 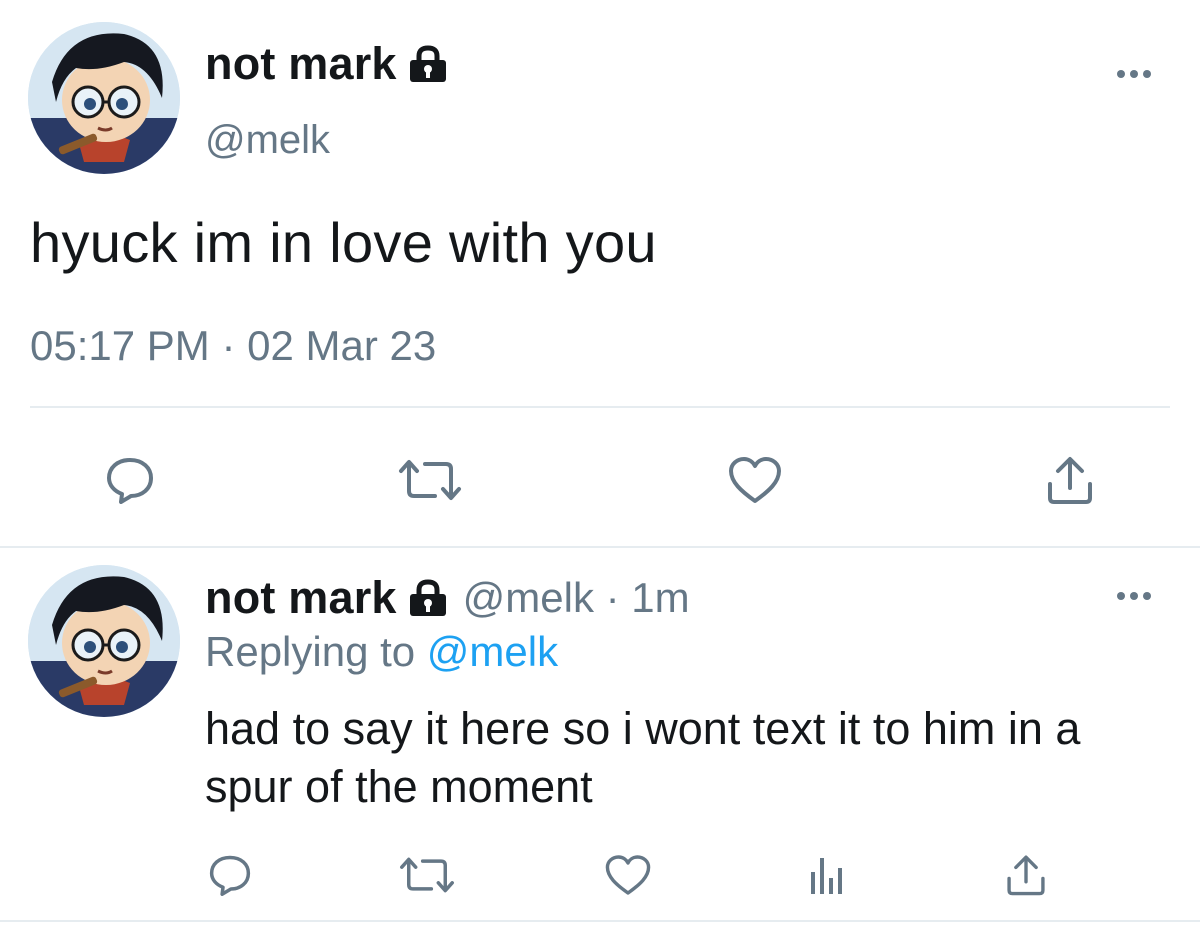 I want to click on timestamp: 05:17 PM · 02 Mar 23, so click(x=233, y=346).